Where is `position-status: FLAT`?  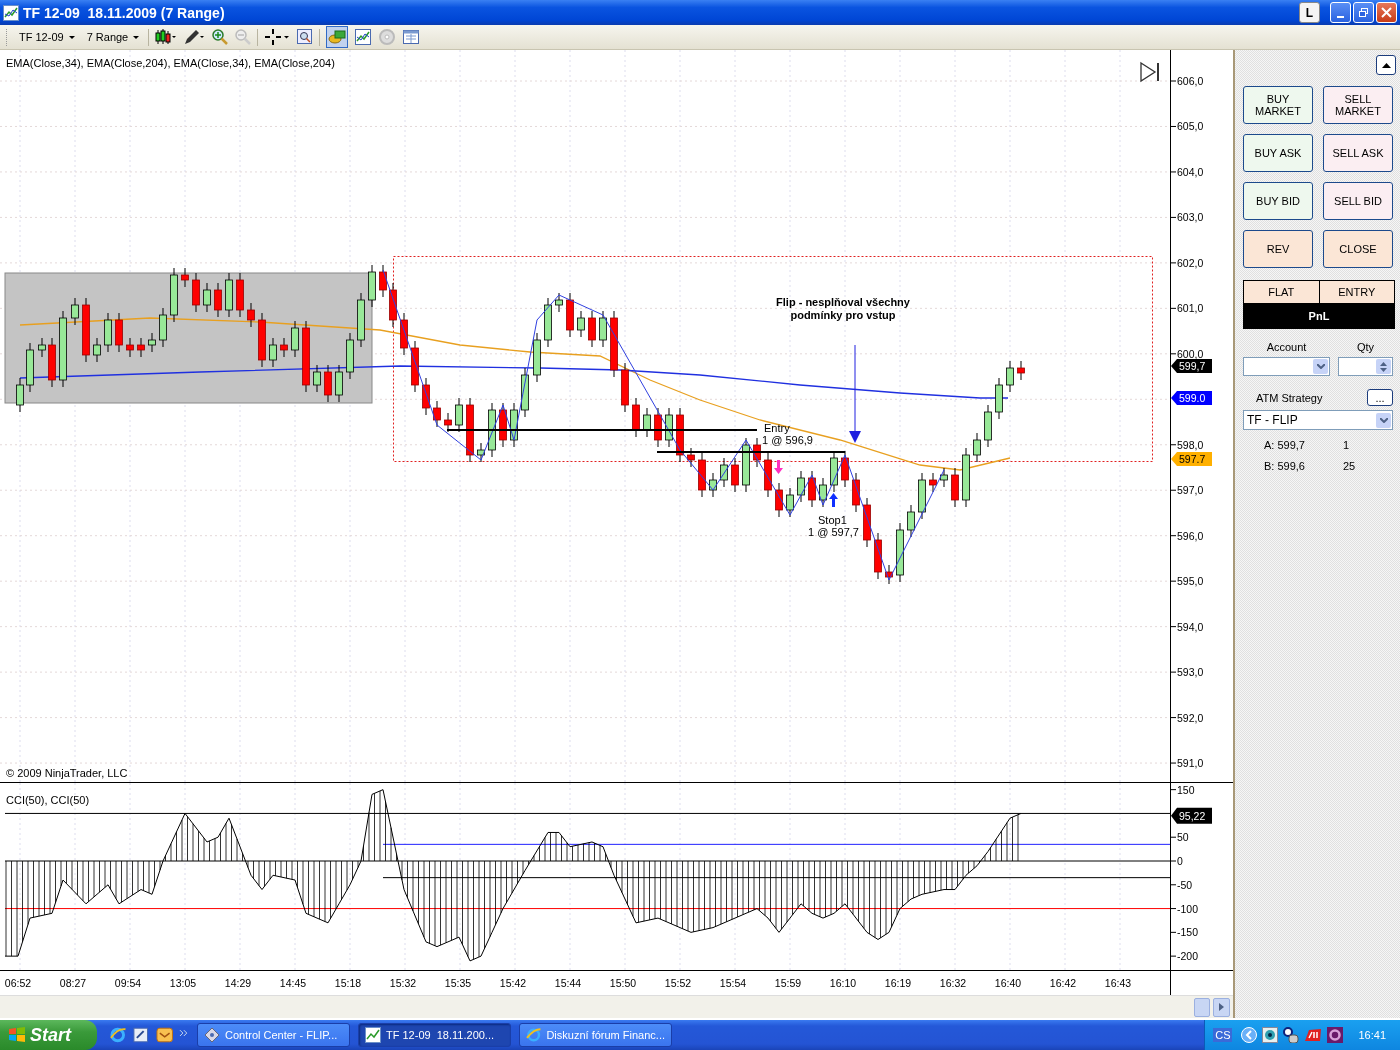 position-status: FLAT is located at coordinates (1281, 292).